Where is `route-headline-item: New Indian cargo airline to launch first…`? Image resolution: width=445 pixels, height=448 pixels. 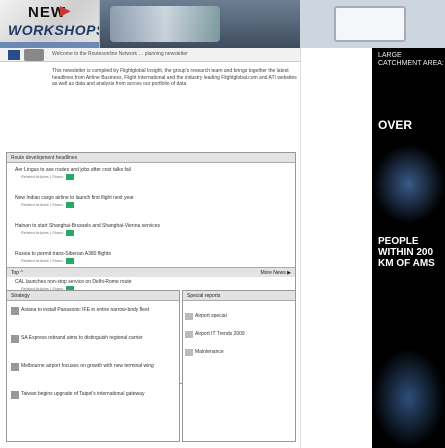 route-headline-item: New Indian cargo airline to launch first… is located at coordinates (74, 201).